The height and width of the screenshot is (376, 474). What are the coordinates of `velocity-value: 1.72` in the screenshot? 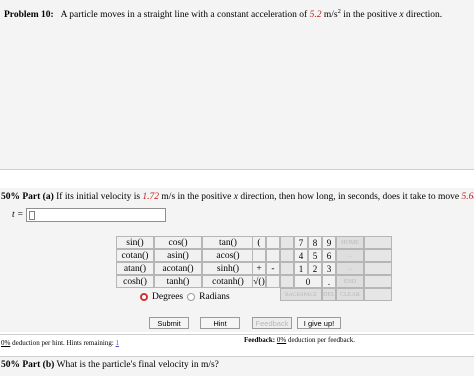 It's located at (151, 197).